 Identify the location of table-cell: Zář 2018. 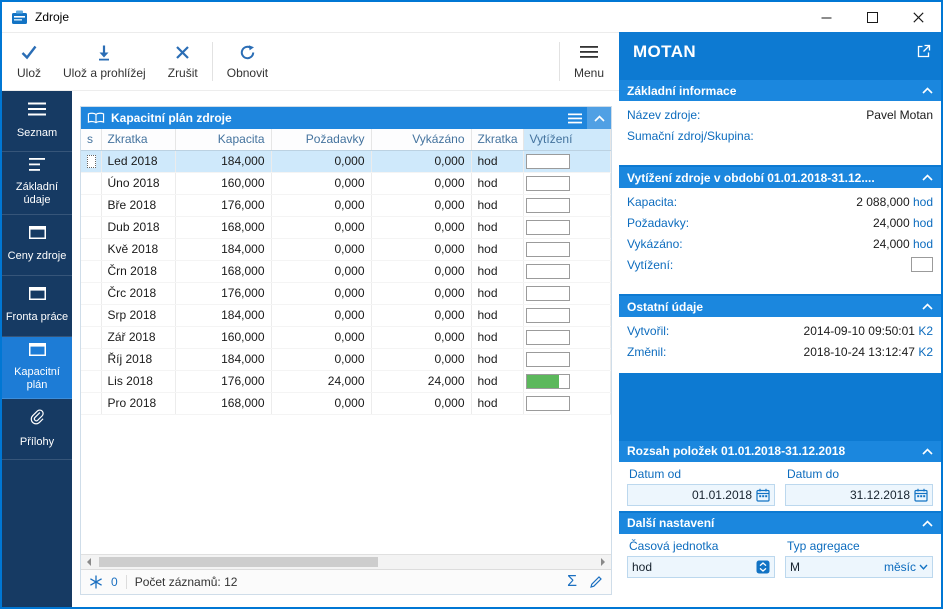
(138, 337).